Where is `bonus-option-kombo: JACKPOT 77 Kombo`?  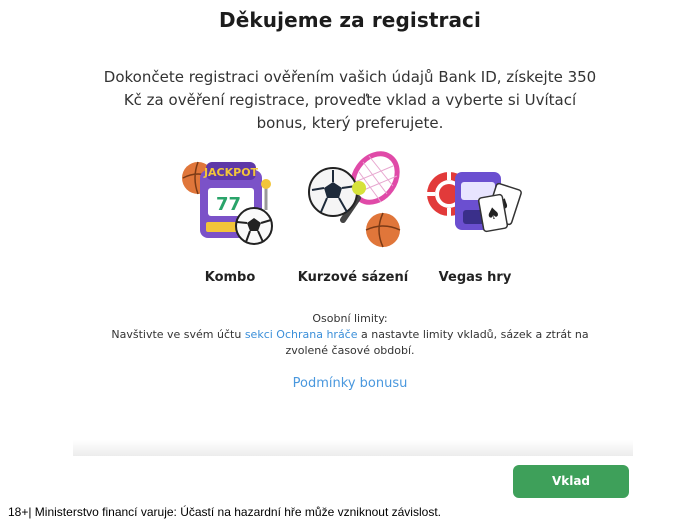 bonus-option-kombo: JACKPOT 77 Kombo is located at coordinates (230, 222).